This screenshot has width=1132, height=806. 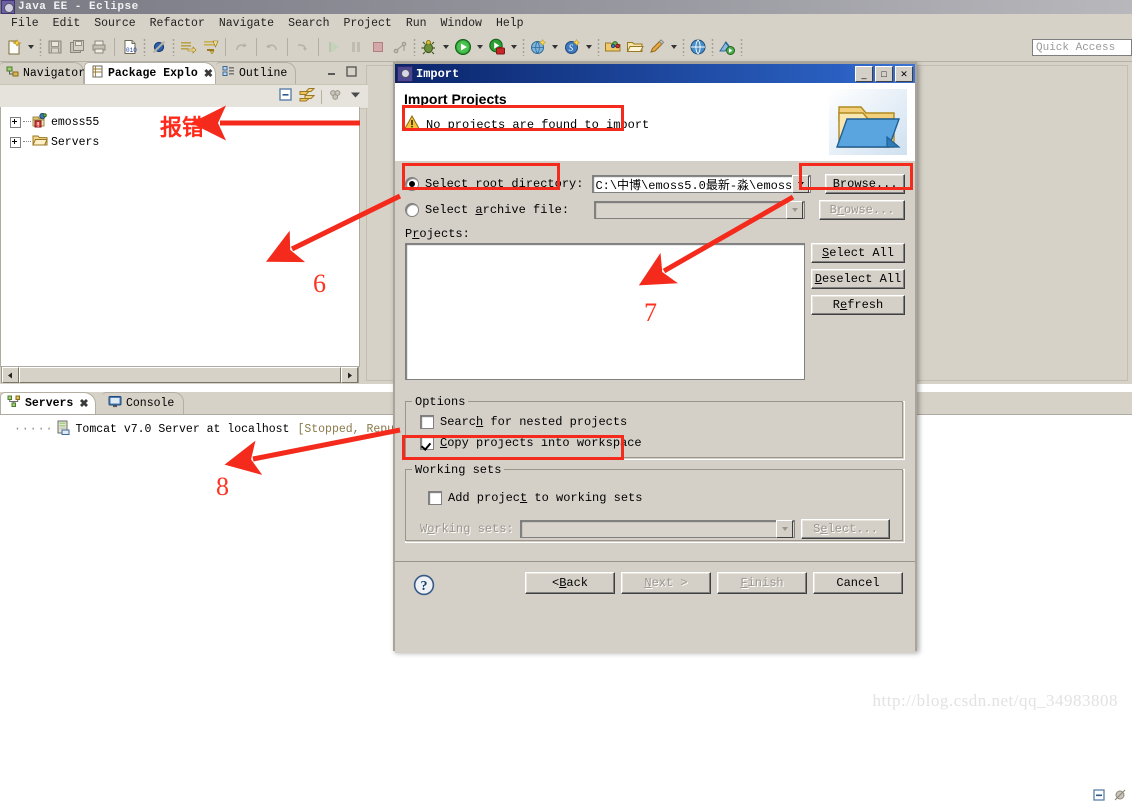 What do you see at coordinates (635, 47) in the screenshot?
I see `open-resource-icon` at bounding box center [635, 47].